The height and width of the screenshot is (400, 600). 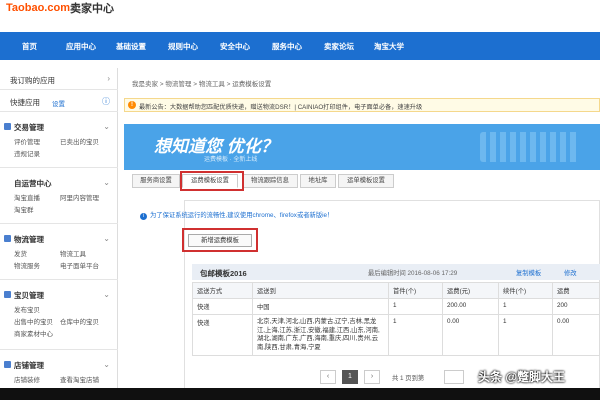 I want to click on chevron-right-icon: ›, so click(x=108, y=78).